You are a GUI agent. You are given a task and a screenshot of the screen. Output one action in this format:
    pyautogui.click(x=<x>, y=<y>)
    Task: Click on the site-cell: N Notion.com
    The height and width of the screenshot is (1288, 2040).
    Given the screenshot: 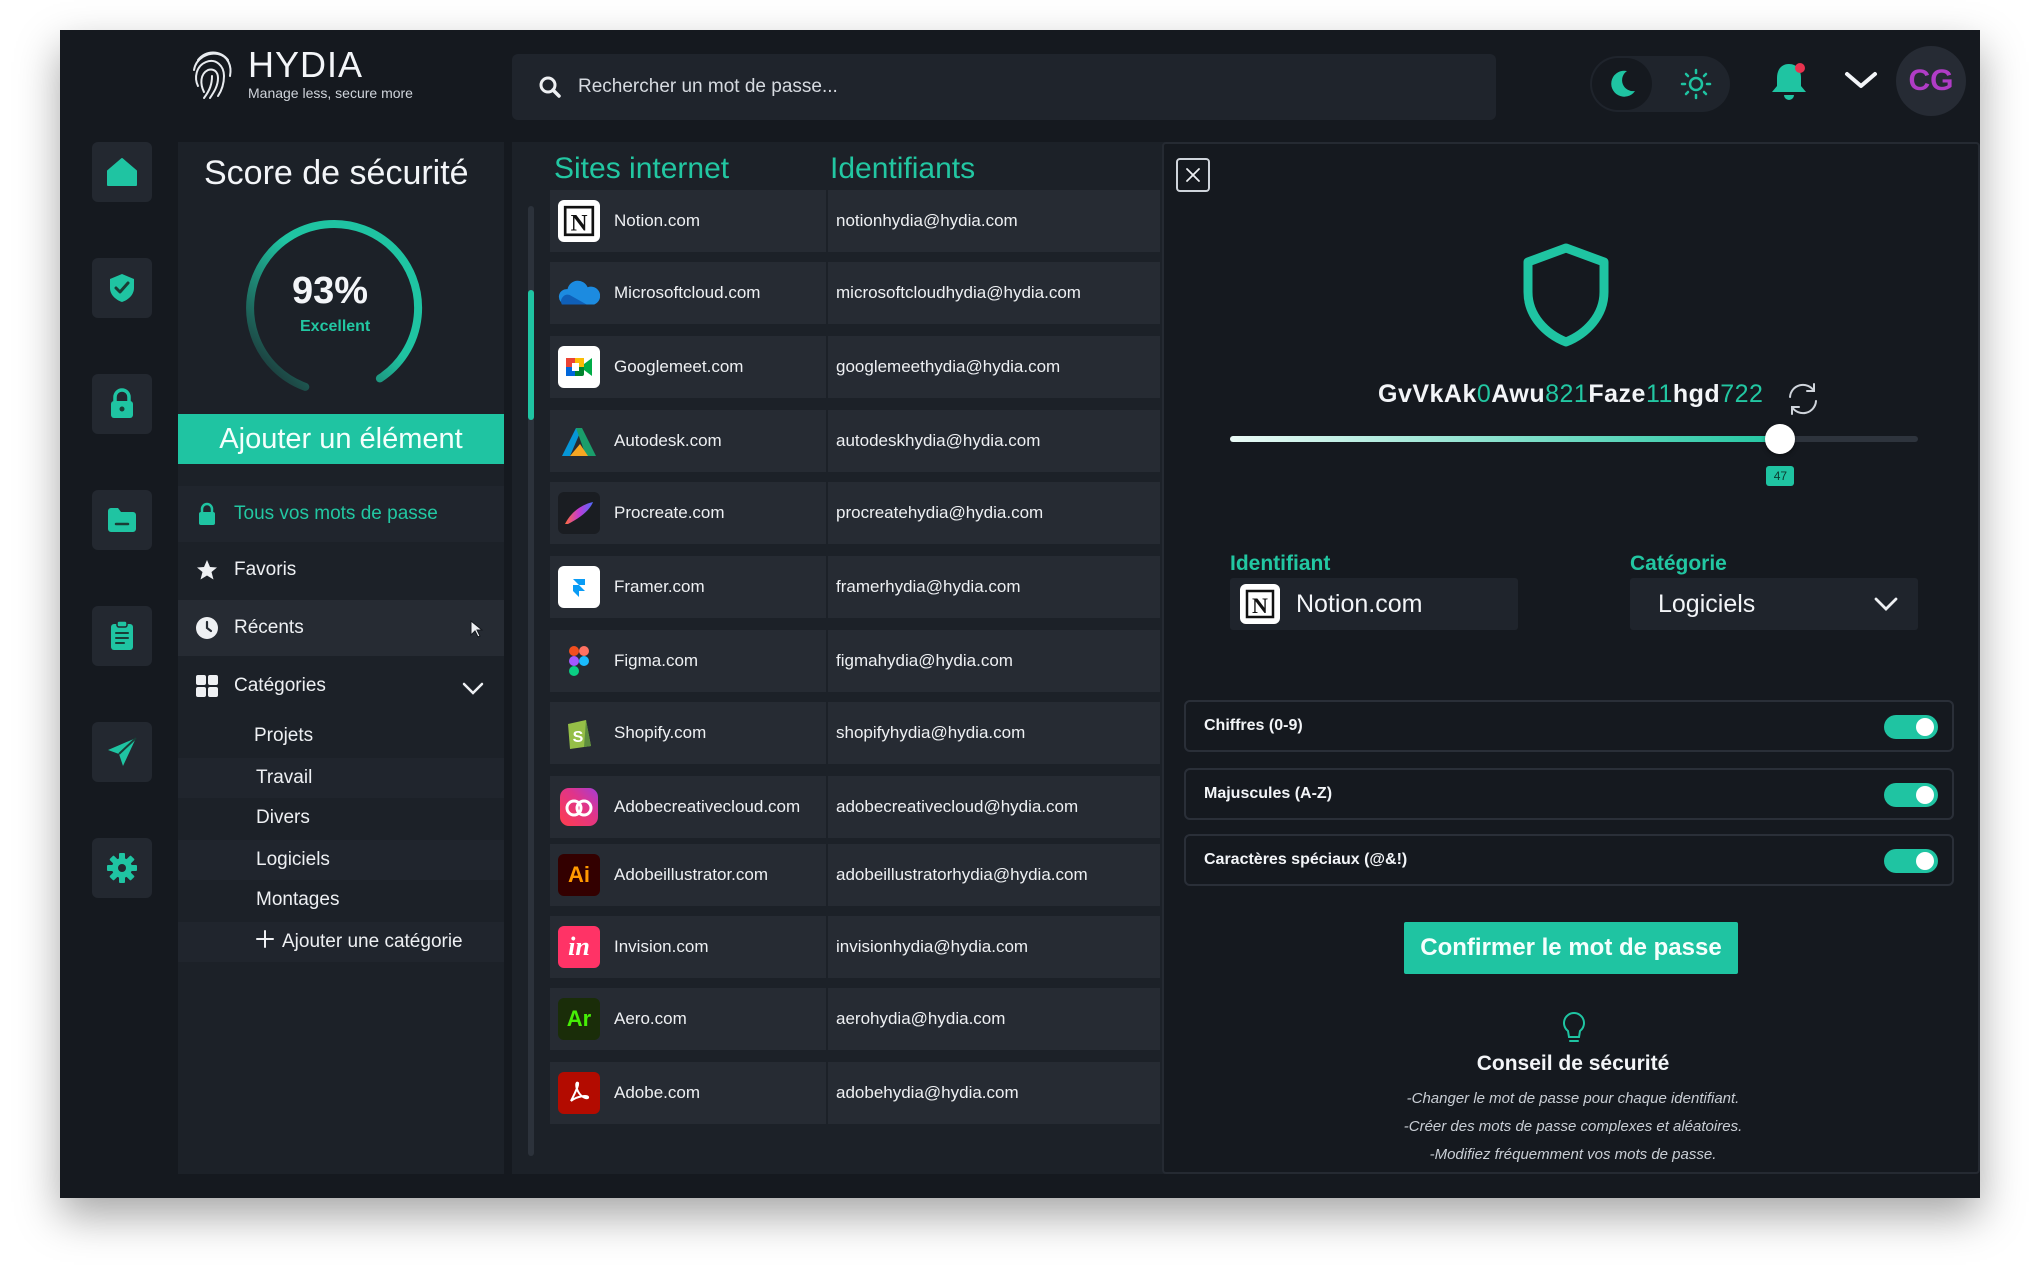 What is the action you would take?
    pyautogui.click(x=689, y=221)
    